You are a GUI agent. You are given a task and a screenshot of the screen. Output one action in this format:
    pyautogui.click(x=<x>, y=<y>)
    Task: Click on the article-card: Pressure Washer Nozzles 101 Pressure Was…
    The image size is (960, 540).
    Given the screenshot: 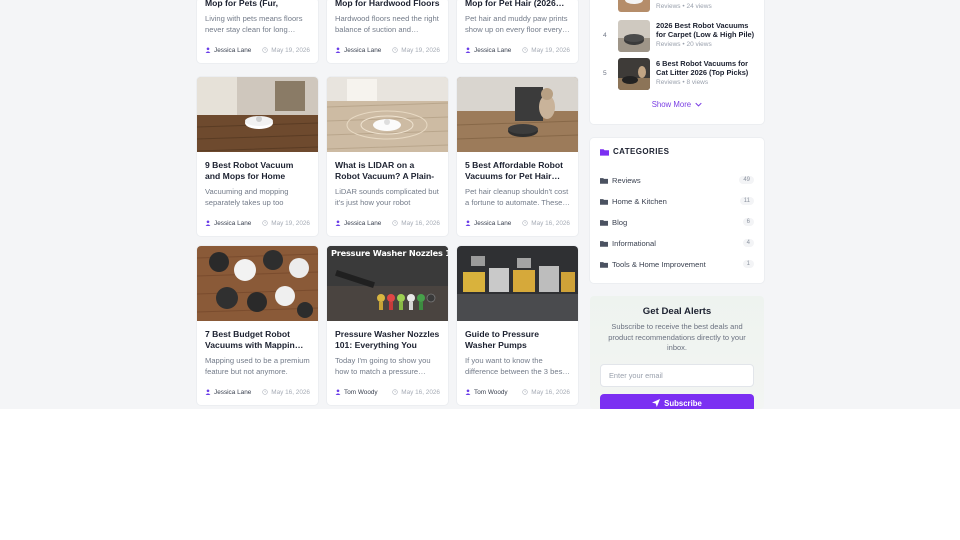 What is the action you would take?
    pyautogui.click(x=387, y=325)
    